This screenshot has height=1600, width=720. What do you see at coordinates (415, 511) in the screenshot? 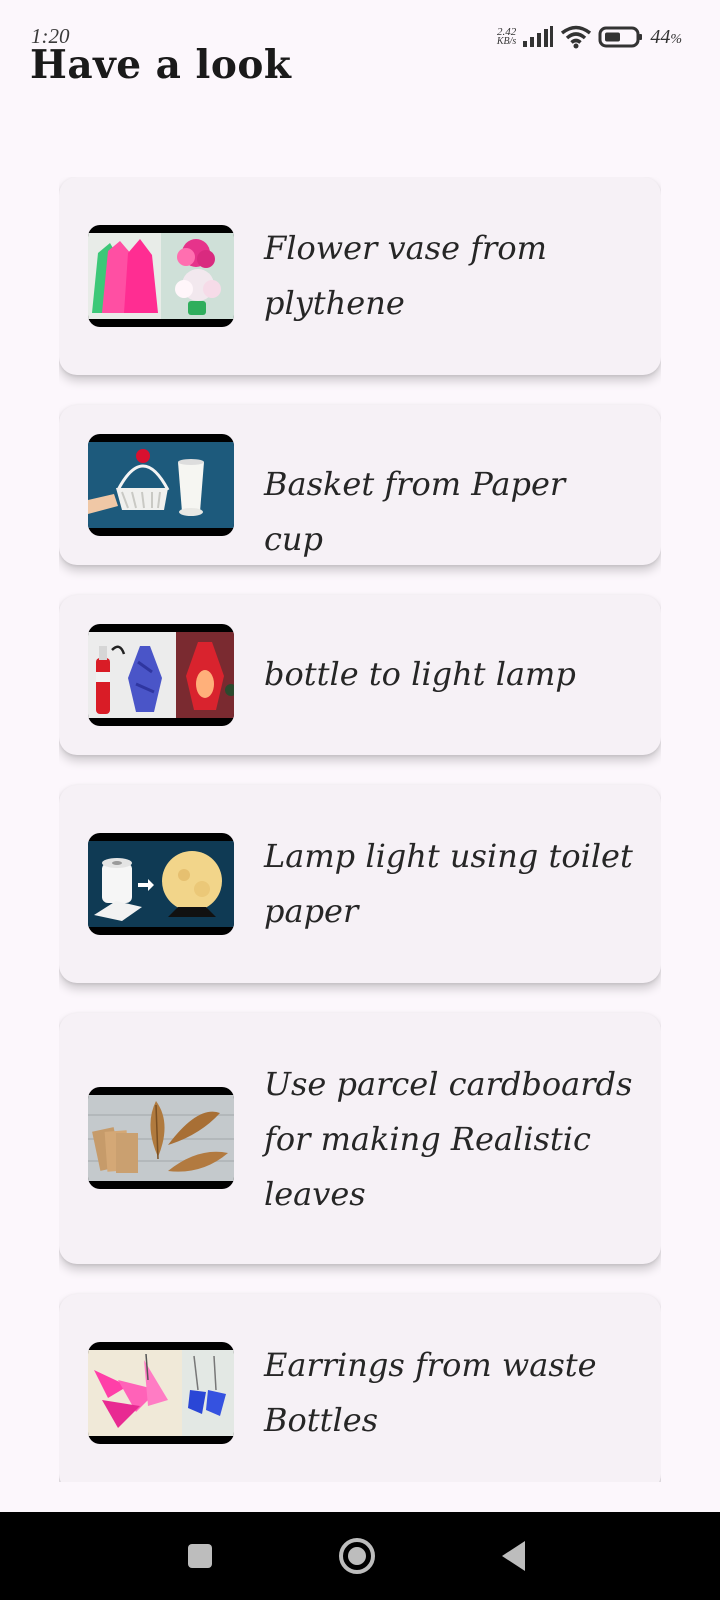
I see `card-title: Basket from Paper cup` at bounding box center [415, 511].